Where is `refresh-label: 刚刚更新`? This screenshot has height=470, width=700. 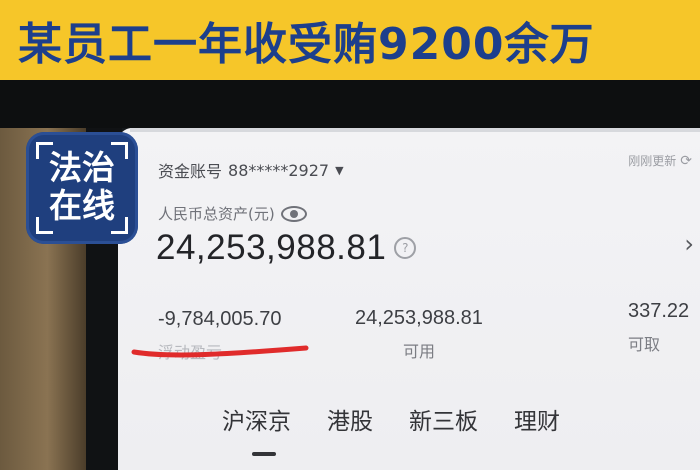 refresh-label: 刚刚更新 is located at coordinates (652, 161).